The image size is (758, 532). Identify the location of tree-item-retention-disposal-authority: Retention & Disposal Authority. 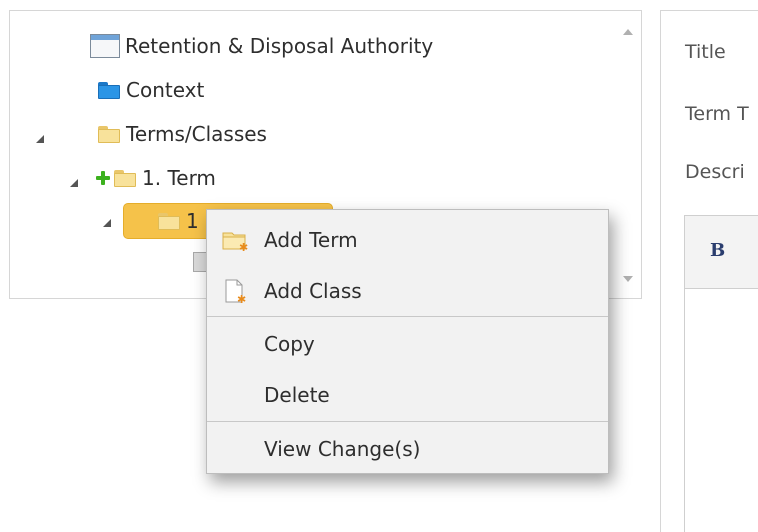
(261, 46).